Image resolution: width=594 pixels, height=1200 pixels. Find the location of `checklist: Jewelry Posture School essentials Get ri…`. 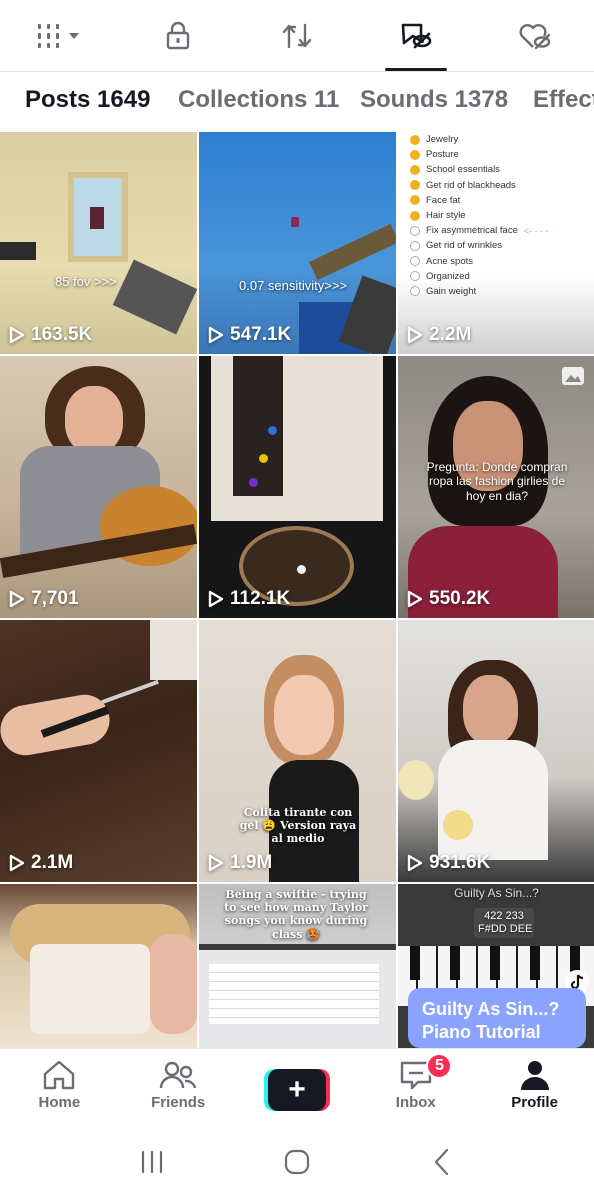

checklist: Jewelry Posture School essentials Get ri… is located at coordinates (479, 215).